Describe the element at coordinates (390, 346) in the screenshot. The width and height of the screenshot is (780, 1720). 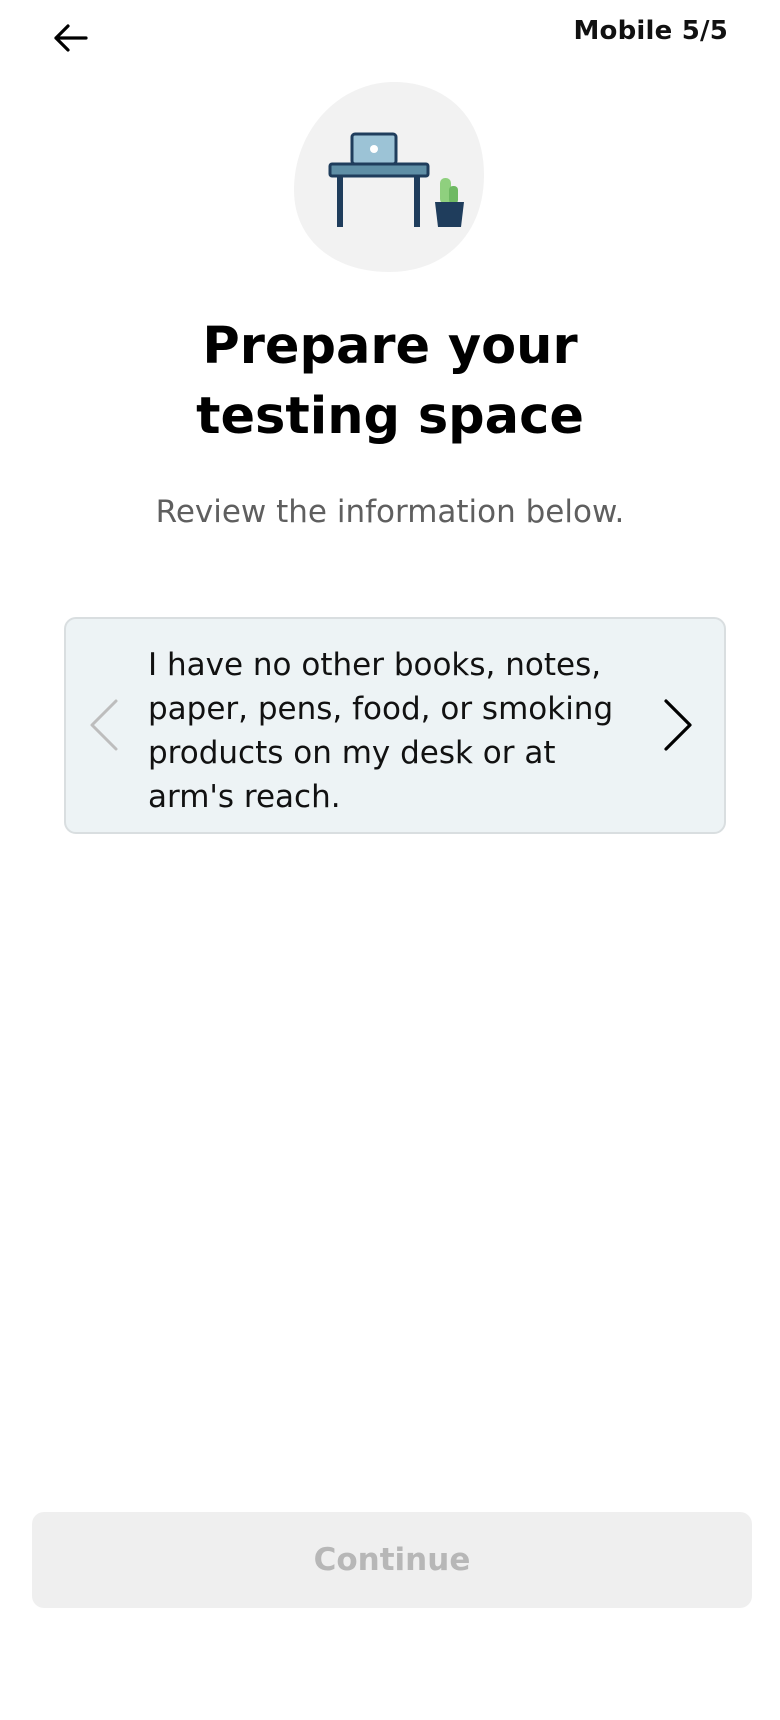
I see `page-title-line-1: Prepare your` at that location.